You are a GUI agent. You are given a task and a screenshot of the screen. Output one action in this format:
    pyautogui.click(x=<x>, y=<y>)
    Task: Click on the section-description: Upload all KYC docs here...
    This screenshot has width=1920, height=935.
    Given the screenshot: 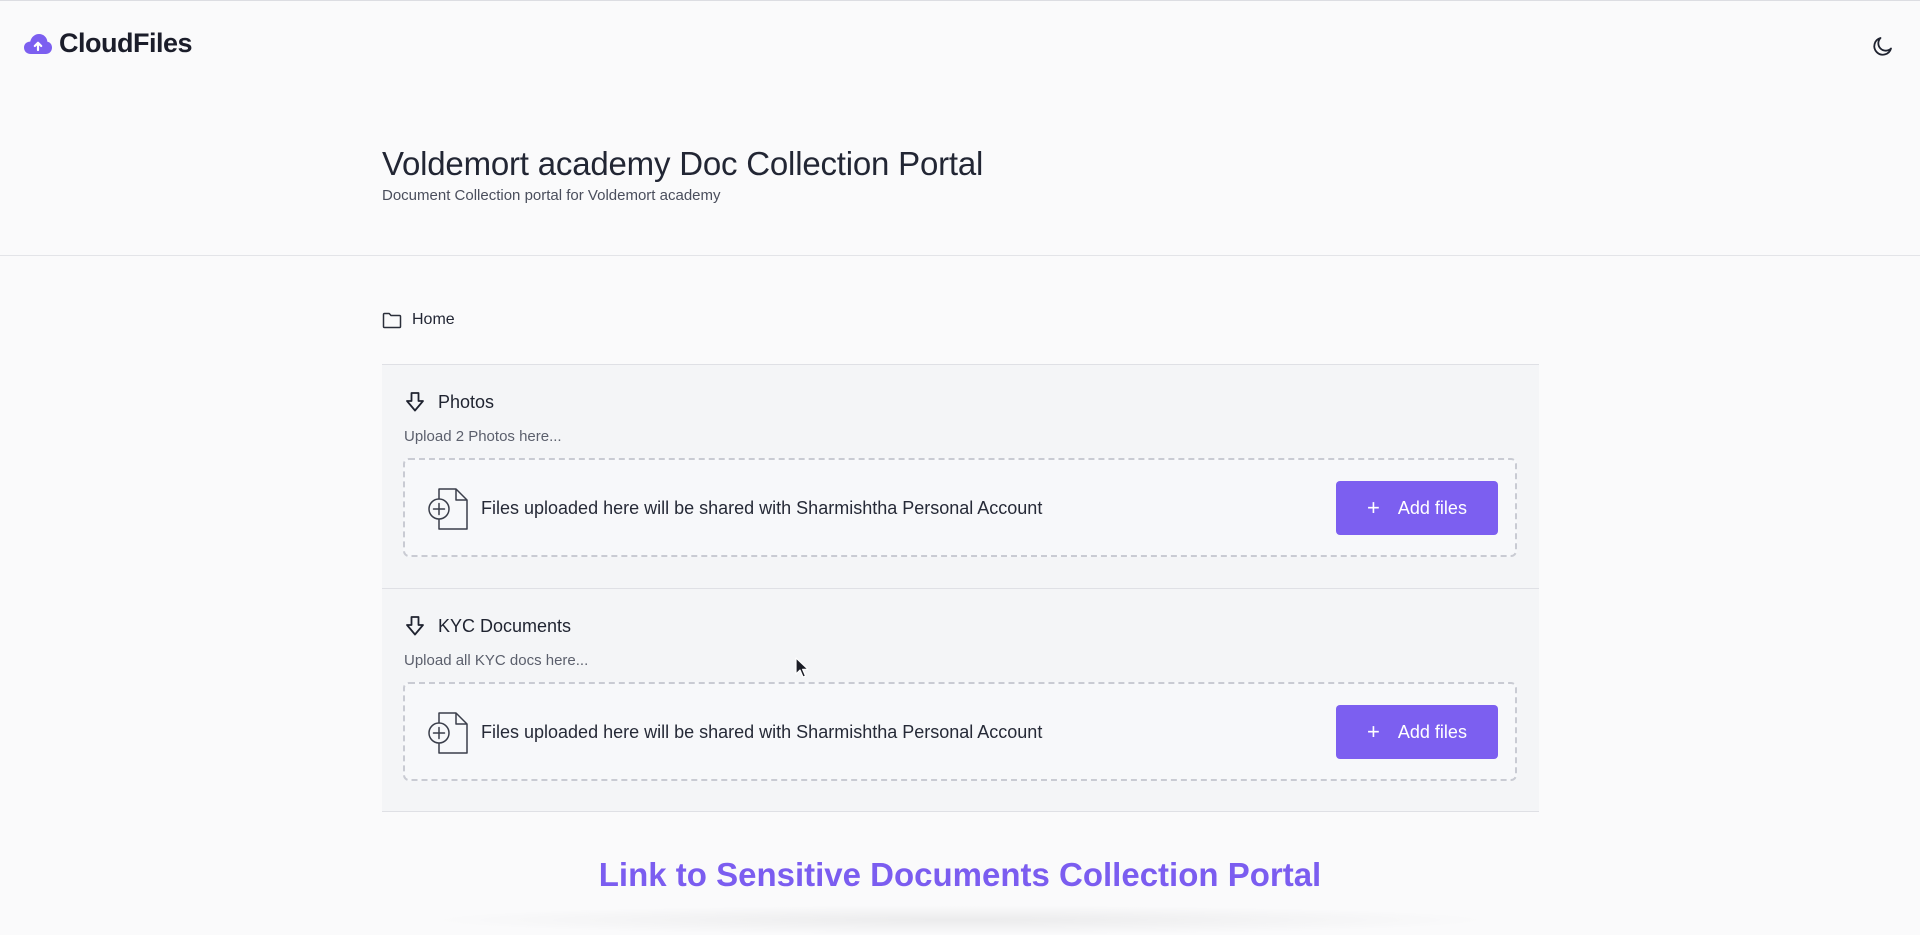 What is the action you would take?
    pyautogui.click(x=496, y=660)
    